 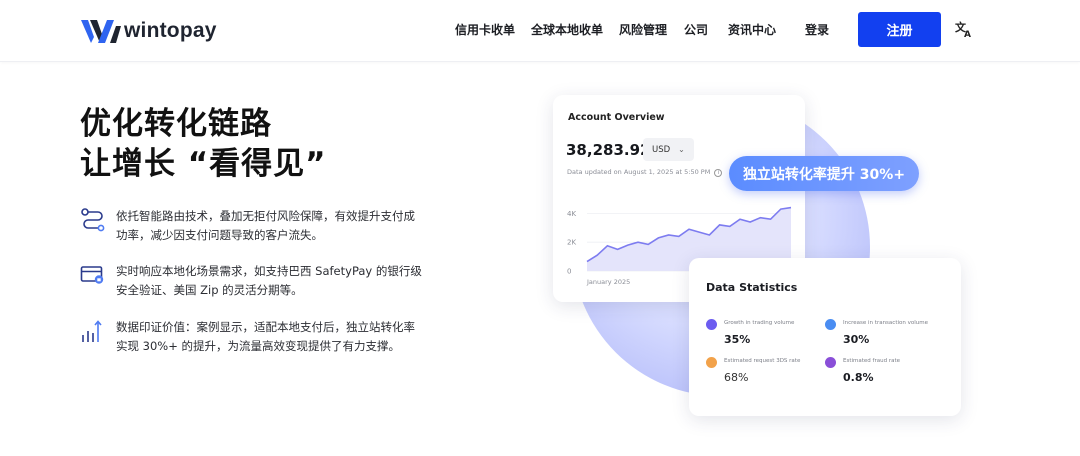 I want to click on stat-label: Growth in trading volume, so click(x=759, y=323).